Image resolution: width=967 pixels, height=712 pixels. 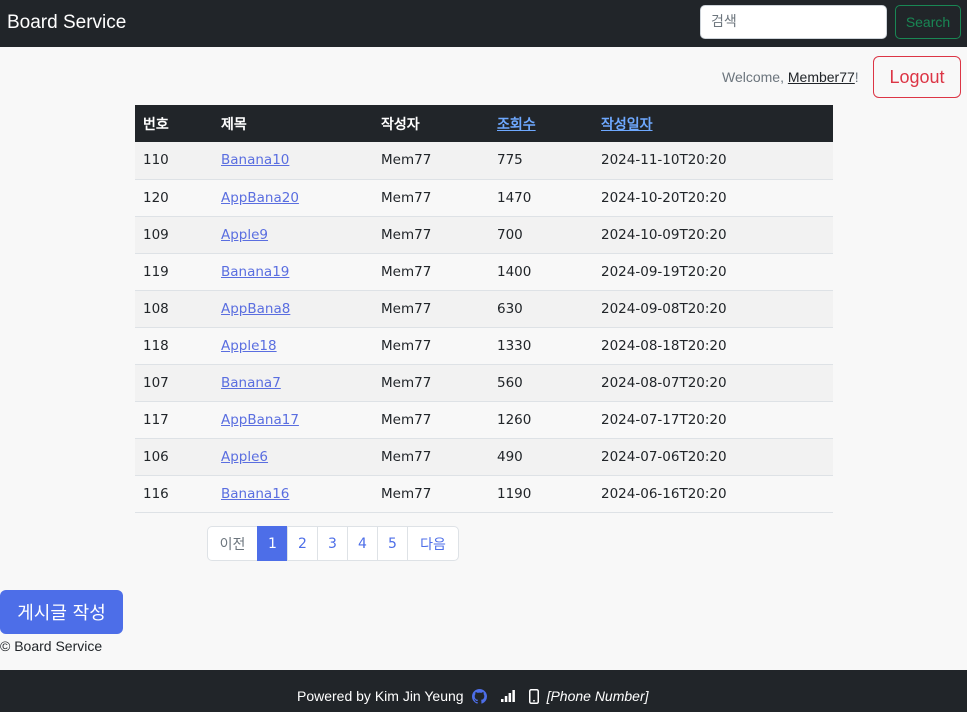 What do you see at coordinates (483, 23) in the screenshot?
I see `navbar: Board Service Search` at bounding box center [483, 23].